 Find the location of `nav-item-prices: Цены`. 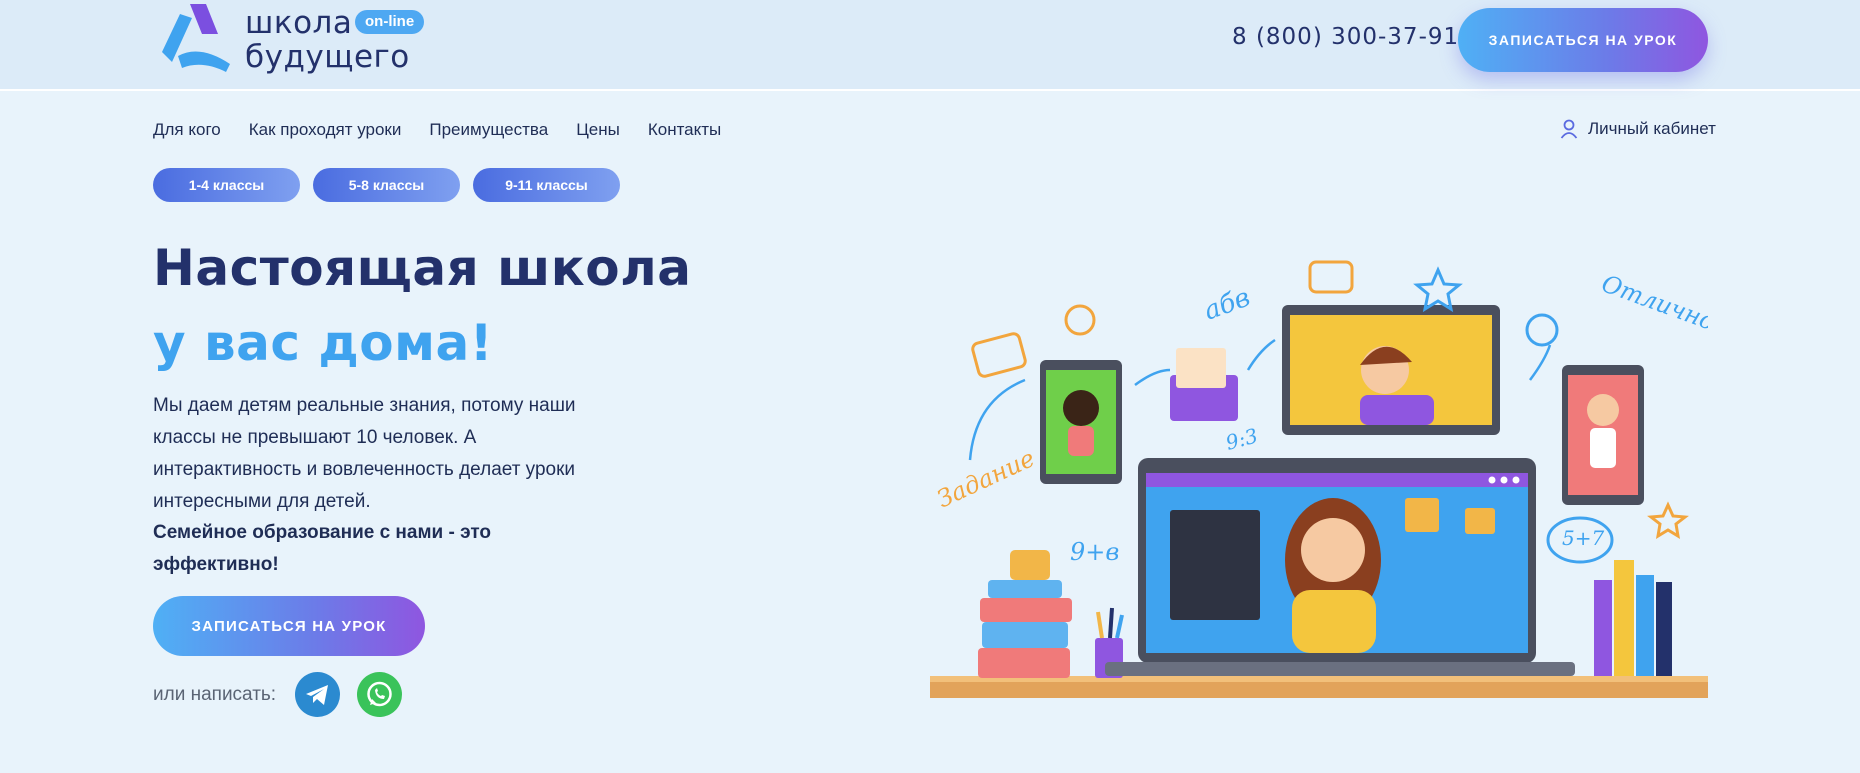

nav-item-prices: Цены is located at coordinates (598, 130).